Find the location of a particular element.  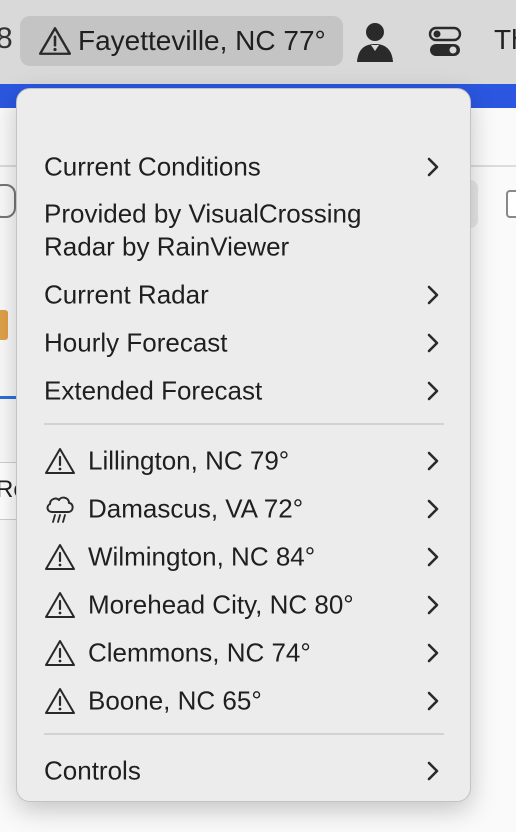

location-item-wilmington: Wilmington, NC 84° is located at coordinates (243, 557).